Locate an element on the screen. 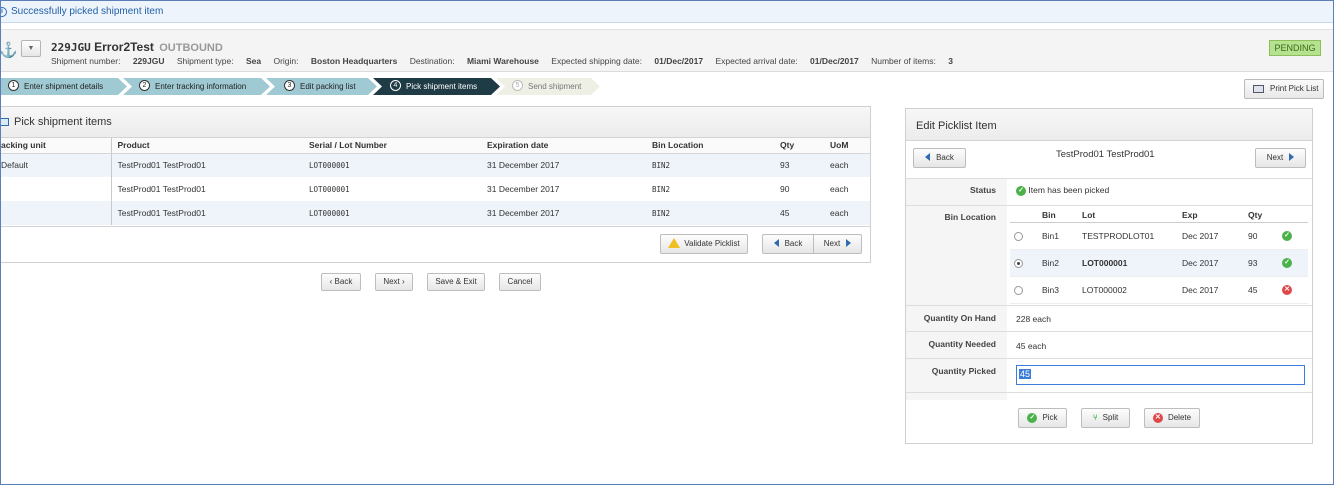 This screenshot has height=485, width=1334. step-edit-packing-list: 3 Edit packing list is located at coordinates (321, 86).